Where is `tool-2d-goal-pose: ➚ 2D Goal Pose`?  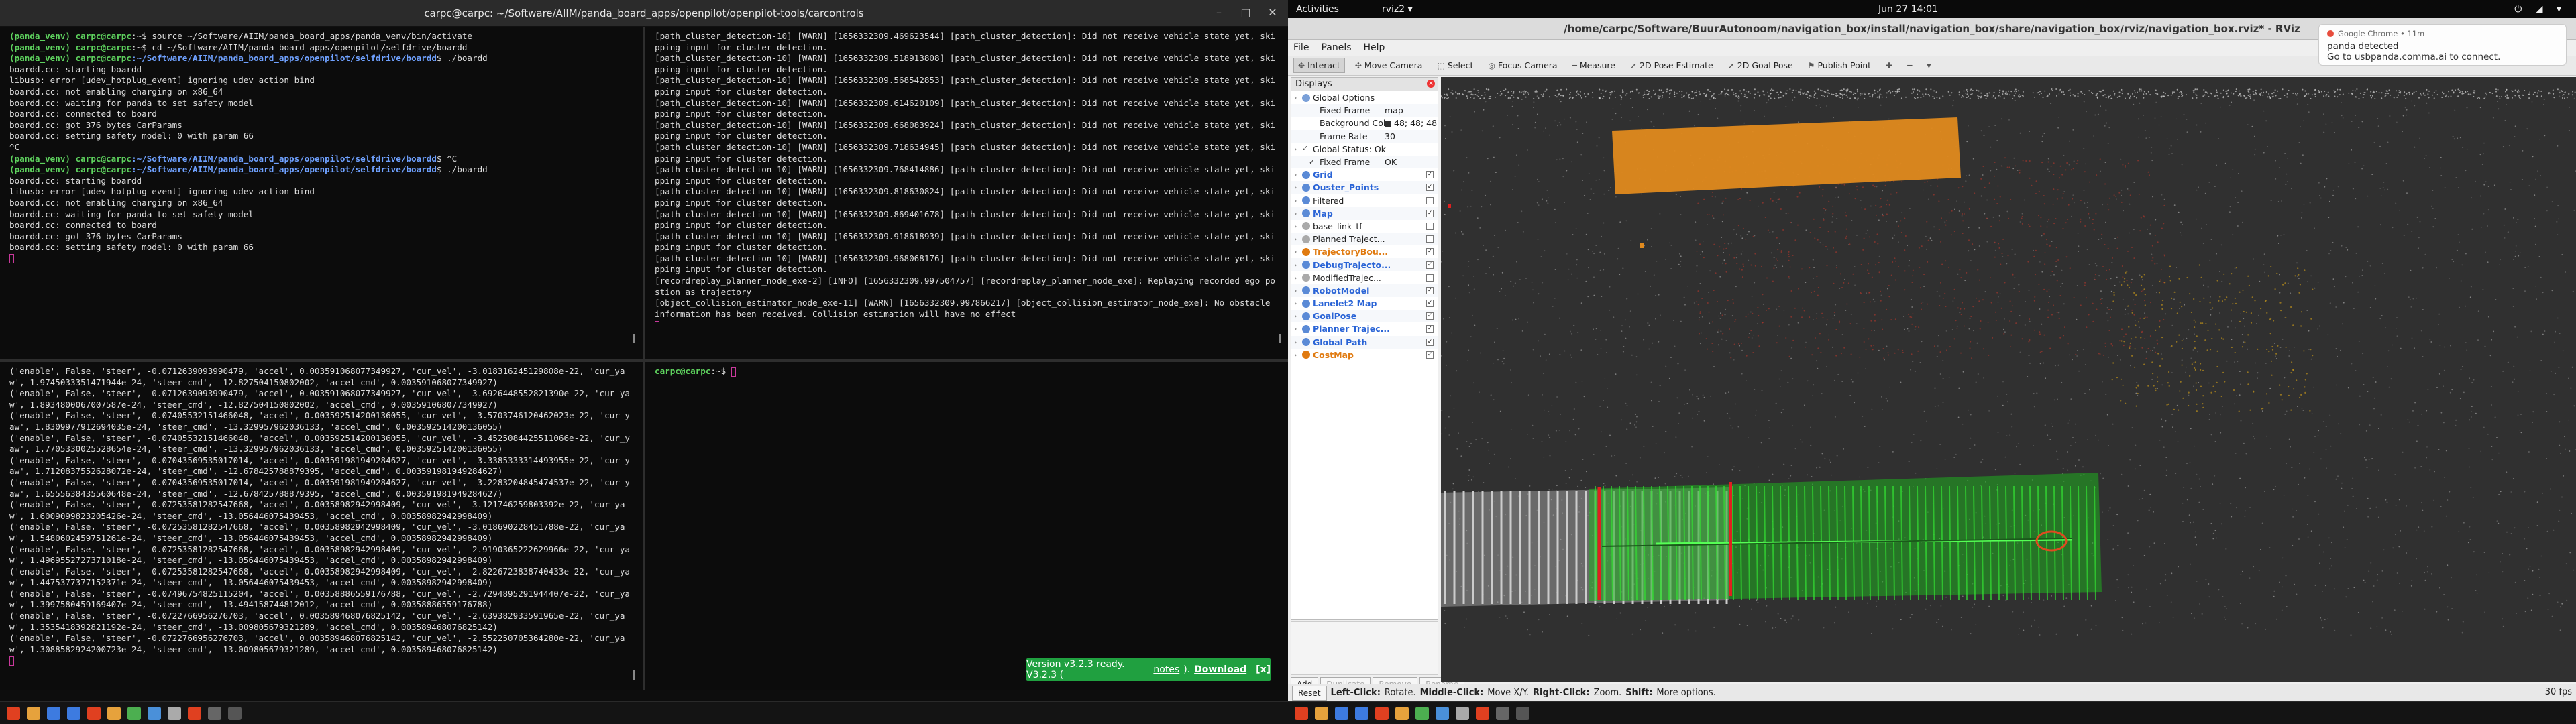 tool-2d-goal-pose: ➚ 2D Goal Pose is located at coordinates (1760, 65).